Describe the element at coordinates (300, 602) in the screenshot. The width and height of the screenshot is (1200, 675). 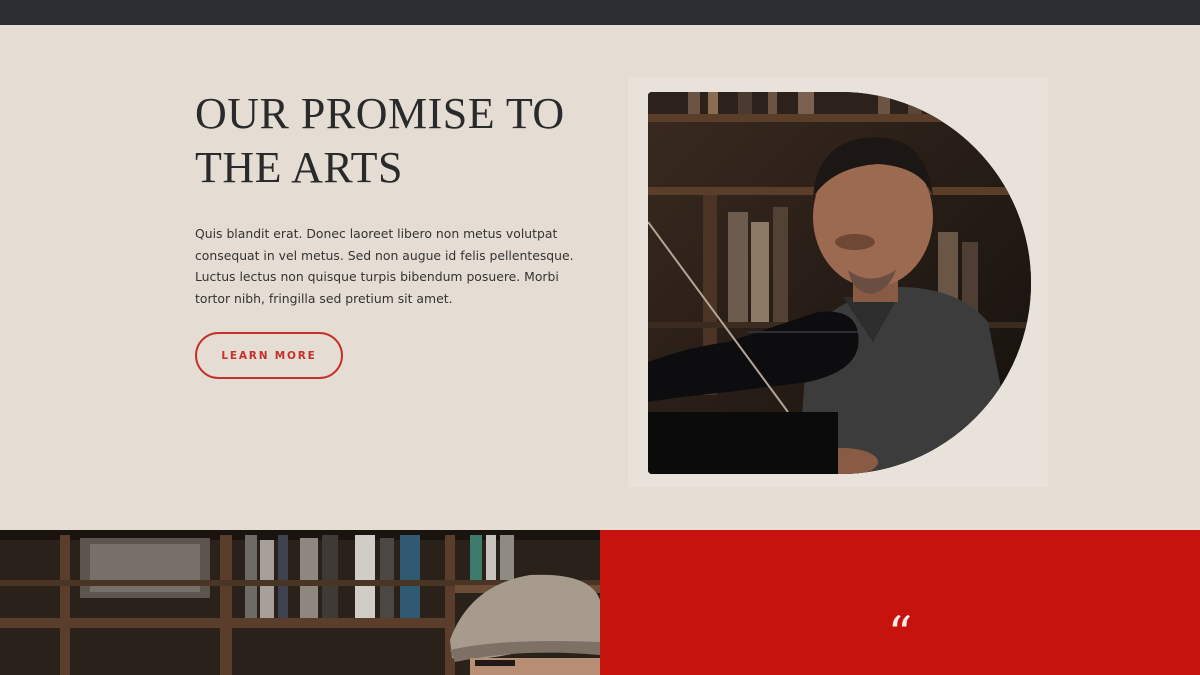
I see `reader-photo` at that location.